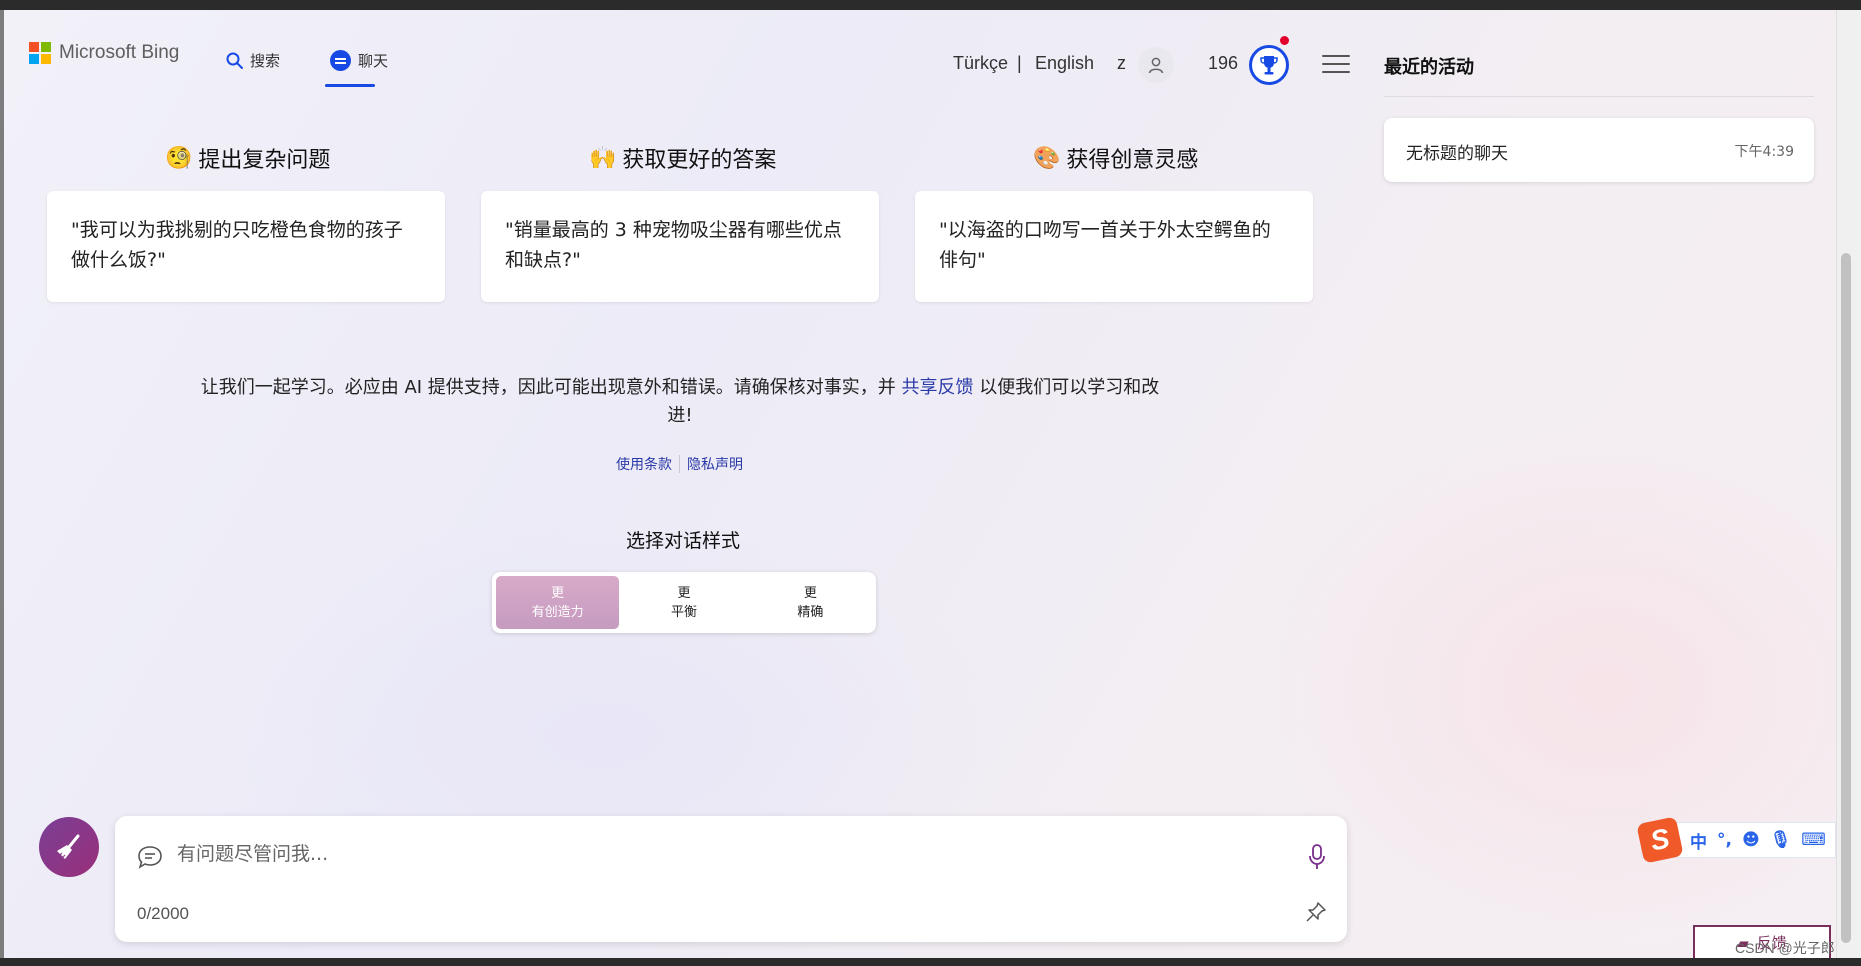  I want to click on new-topic-button, so click(69, 847).